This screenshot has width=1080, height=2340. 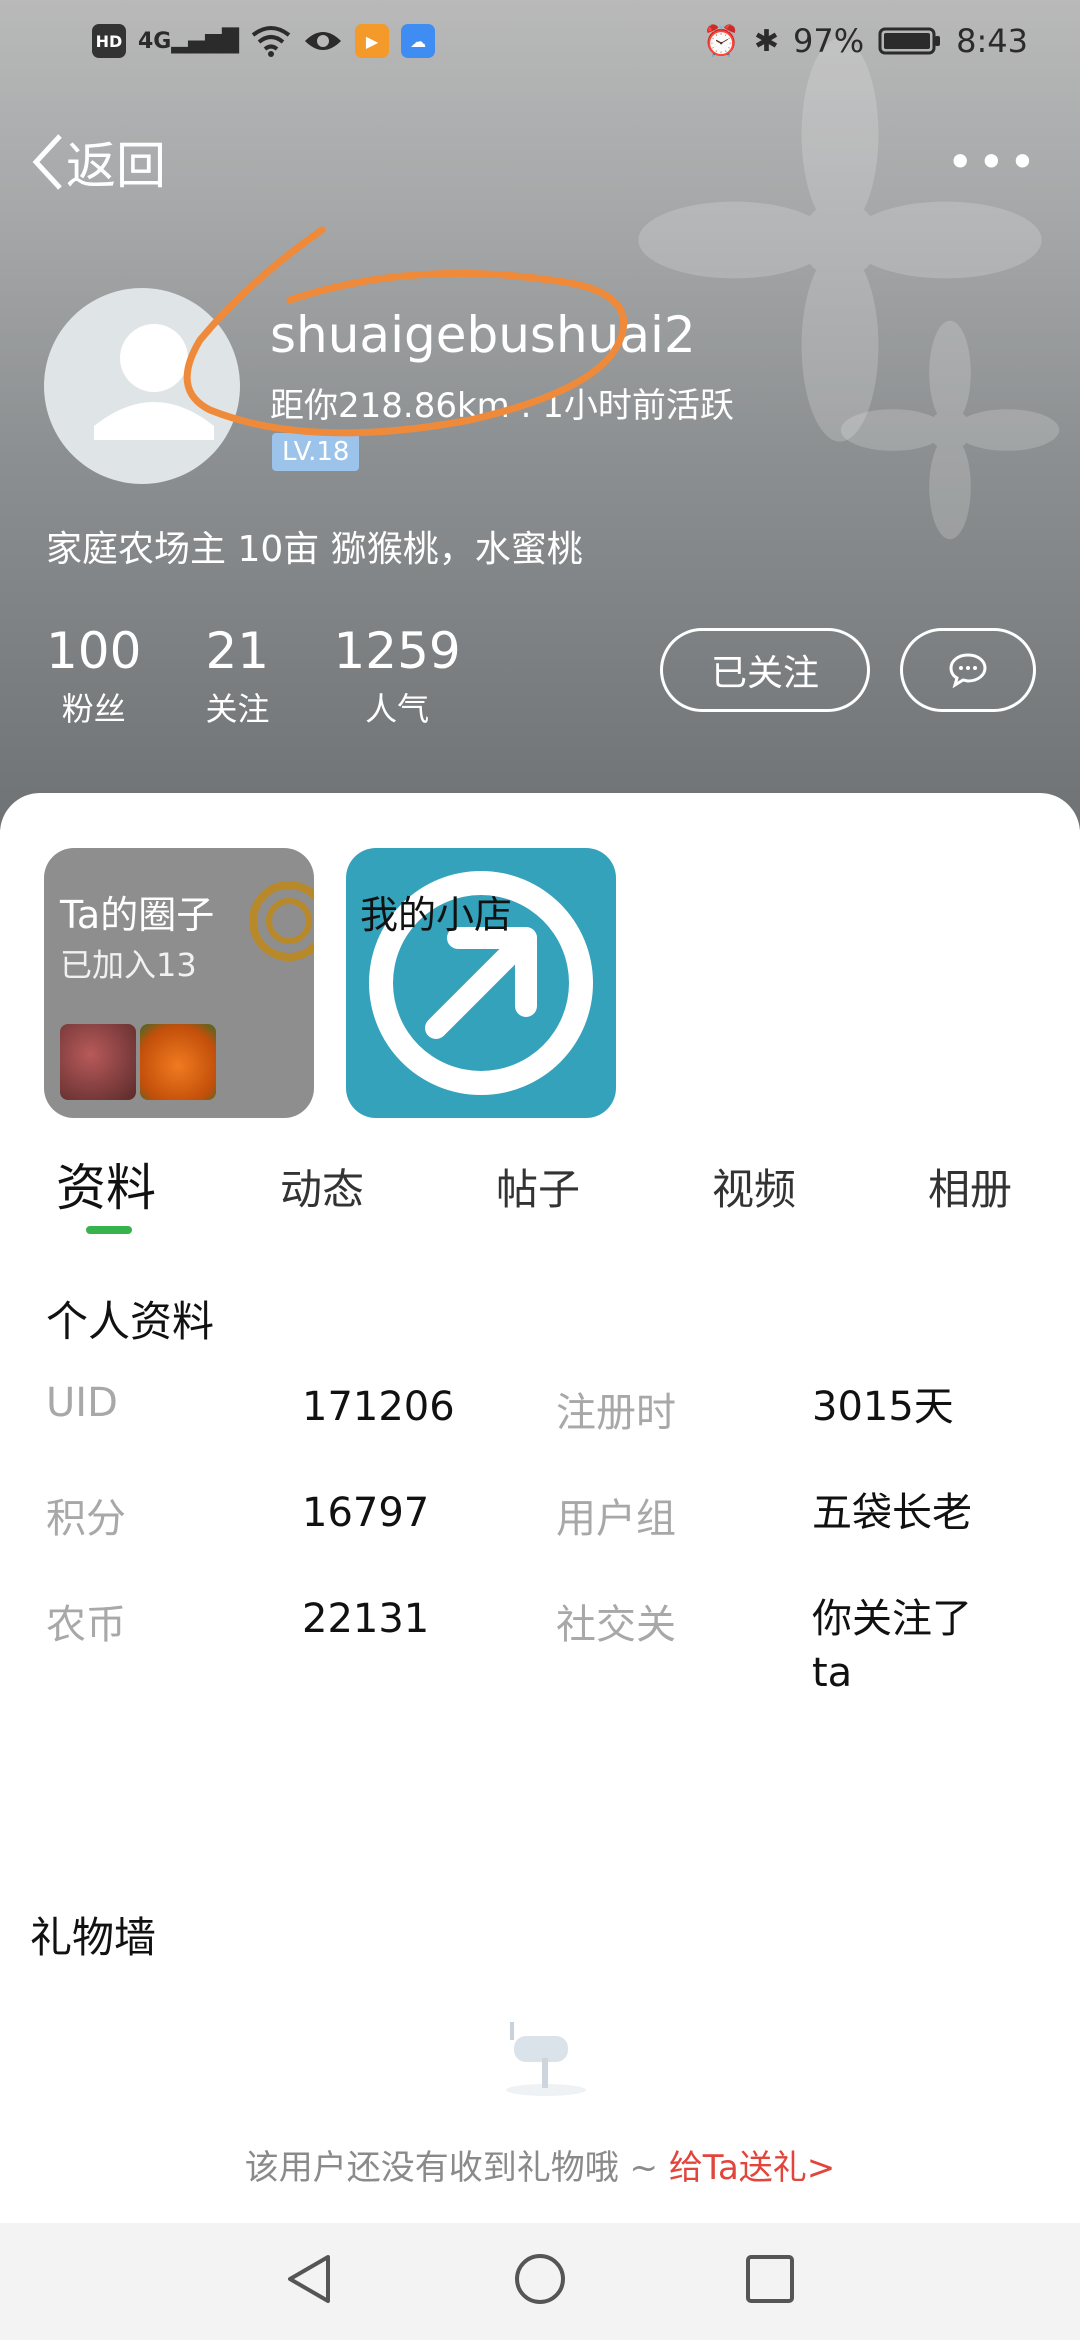 What do you see at coordinates (366, 1619) in the screenshot?
I see `info-value: 22131` at bounding box center [366, 1619].